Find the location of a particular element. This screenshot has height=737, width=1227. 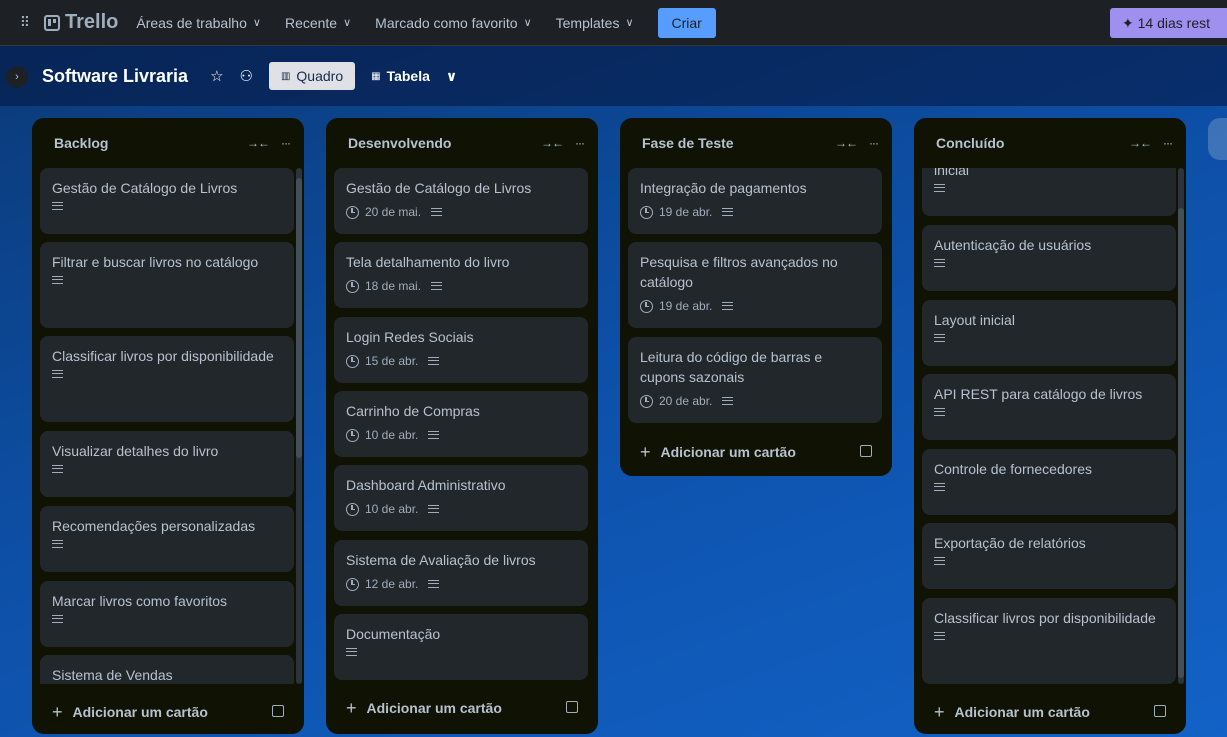

card: Marcar livros como favoritos is located at coordinates (167, 614).